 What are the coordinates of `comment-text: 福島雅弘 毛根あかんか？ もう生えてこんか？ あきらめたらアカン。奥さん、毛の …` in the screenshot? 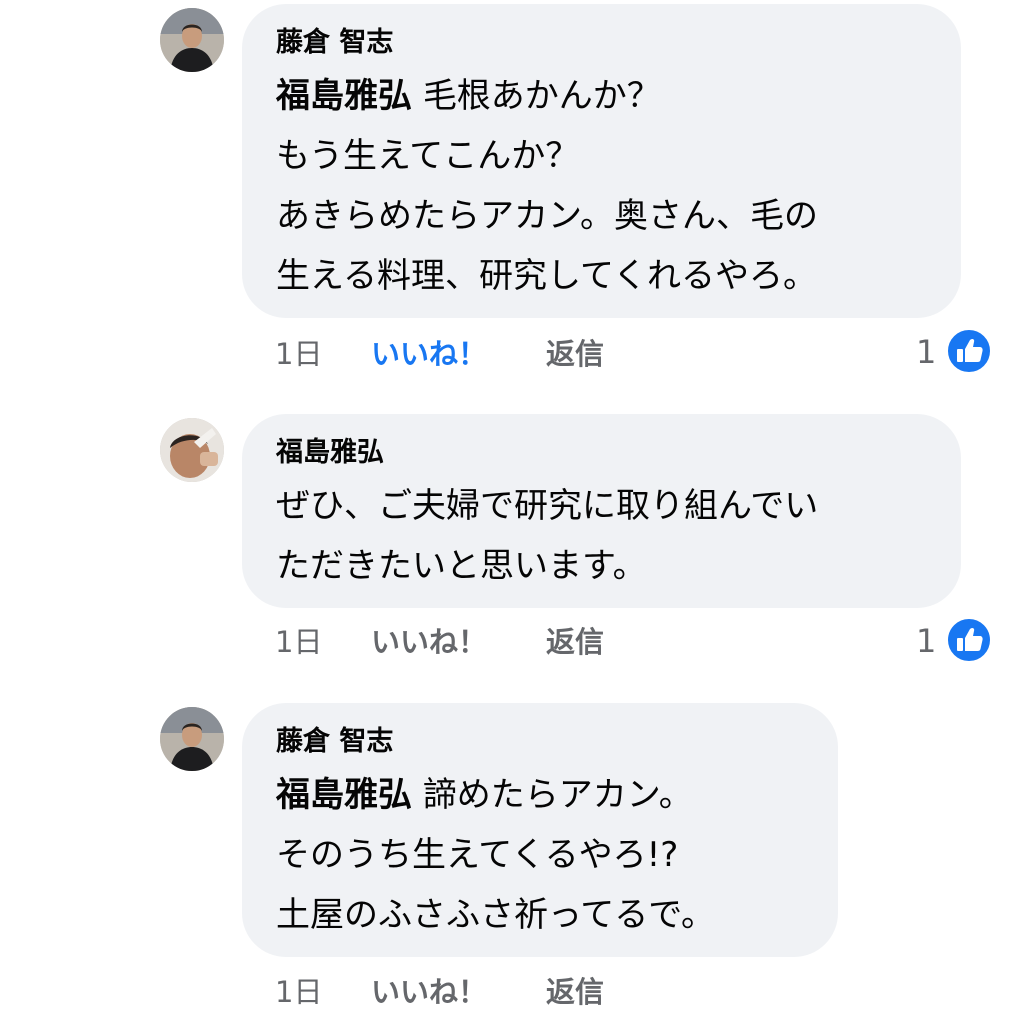 It's located at (601, 186).